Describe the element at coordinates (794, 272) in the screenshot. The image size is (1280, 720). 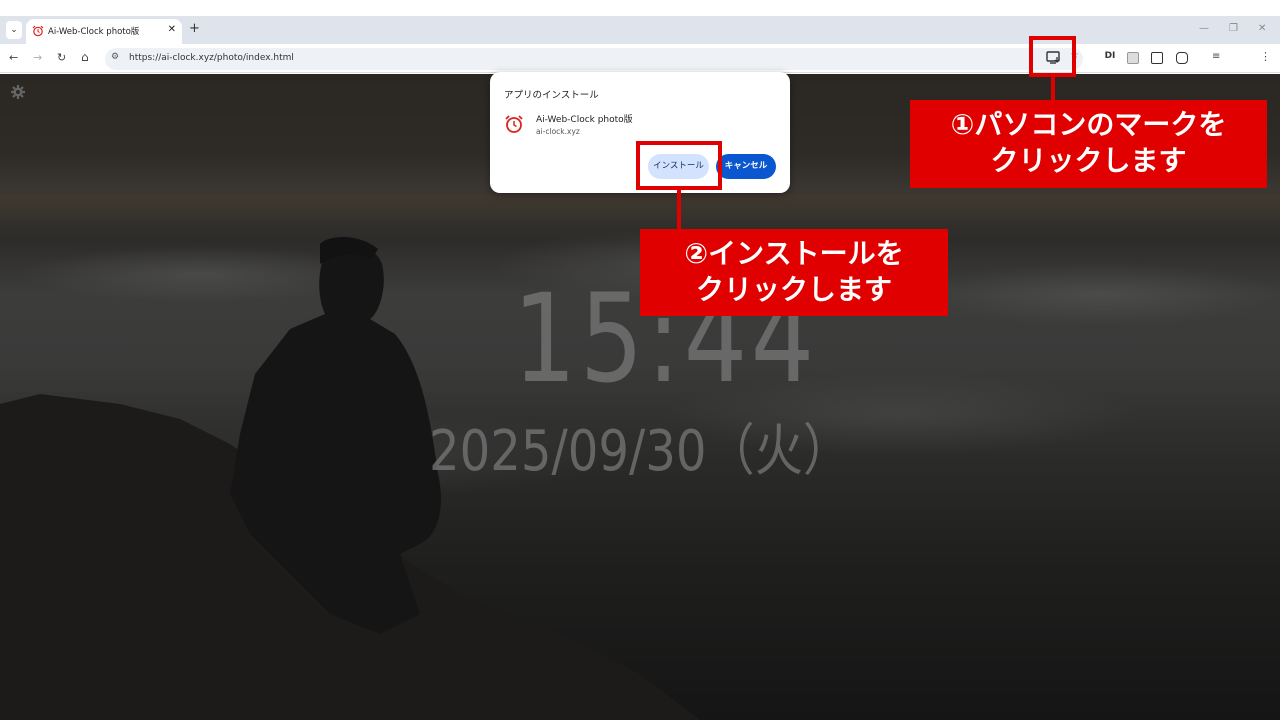
I see `step2-callout: ②インストールを クリックします` at that location.